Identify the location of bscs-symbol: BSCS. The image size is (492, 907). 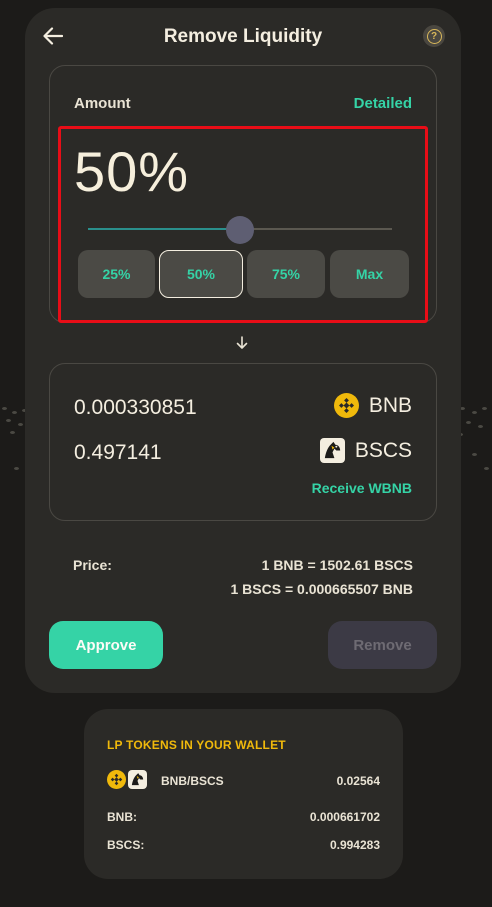
(383, 450).